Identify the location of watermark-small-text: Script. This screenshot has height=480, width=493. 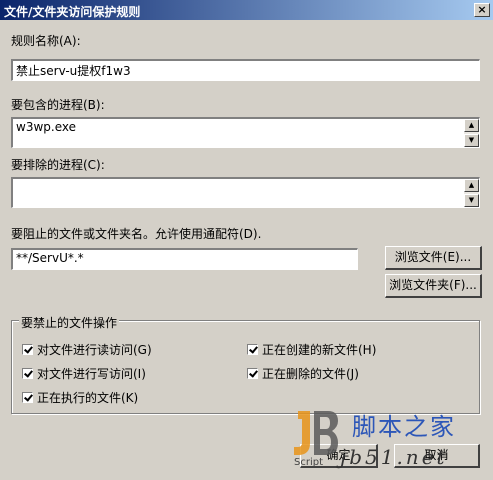
(309, 462).